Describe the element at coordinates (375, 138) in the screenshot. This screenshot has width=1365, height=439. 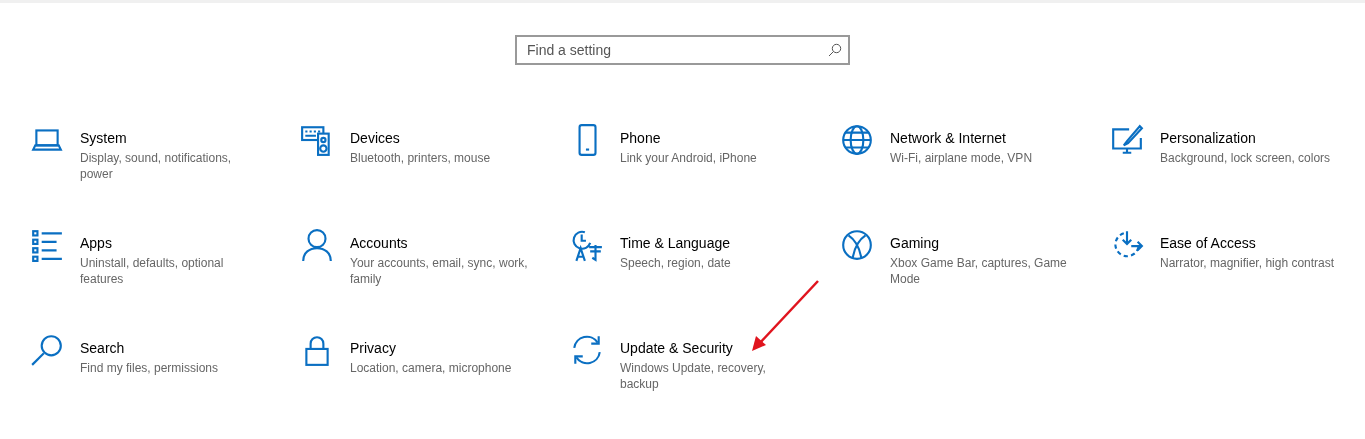
I see `category-title: Devices` at that location.